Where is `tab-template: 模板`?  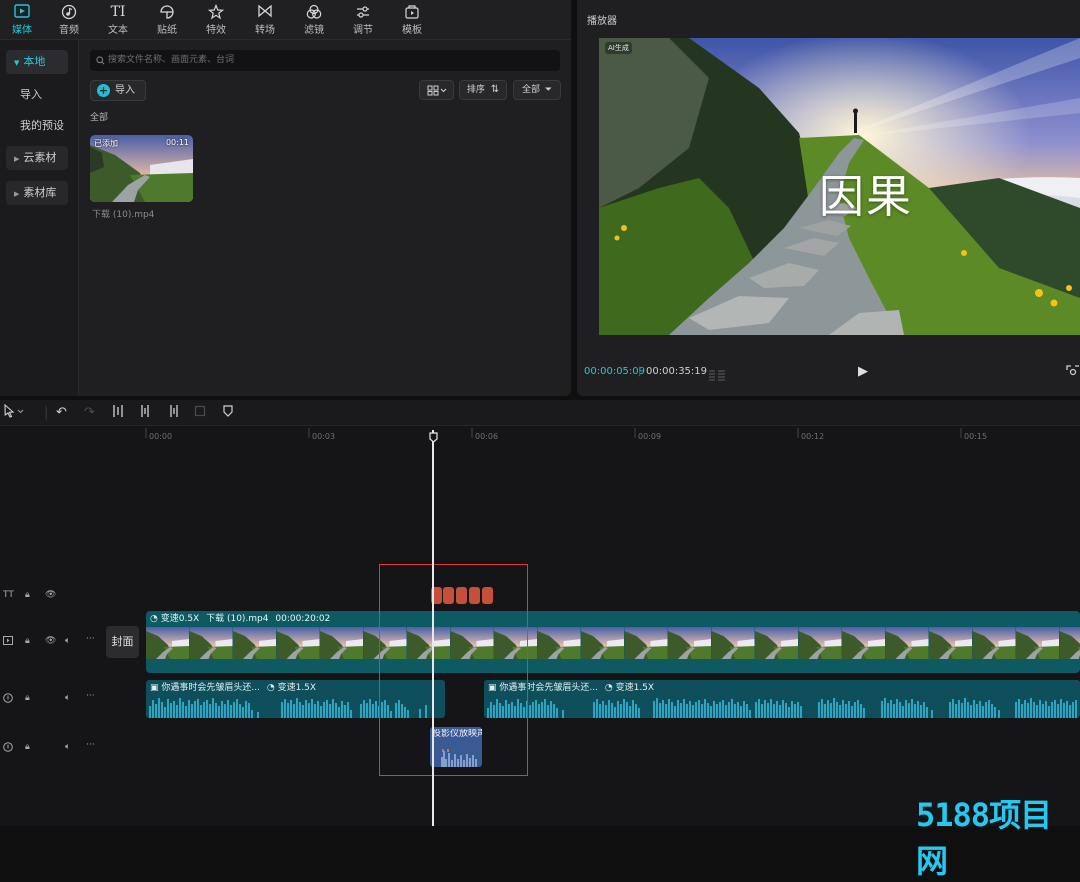 tab-template: 模板 is located at coordinates (412, 20).